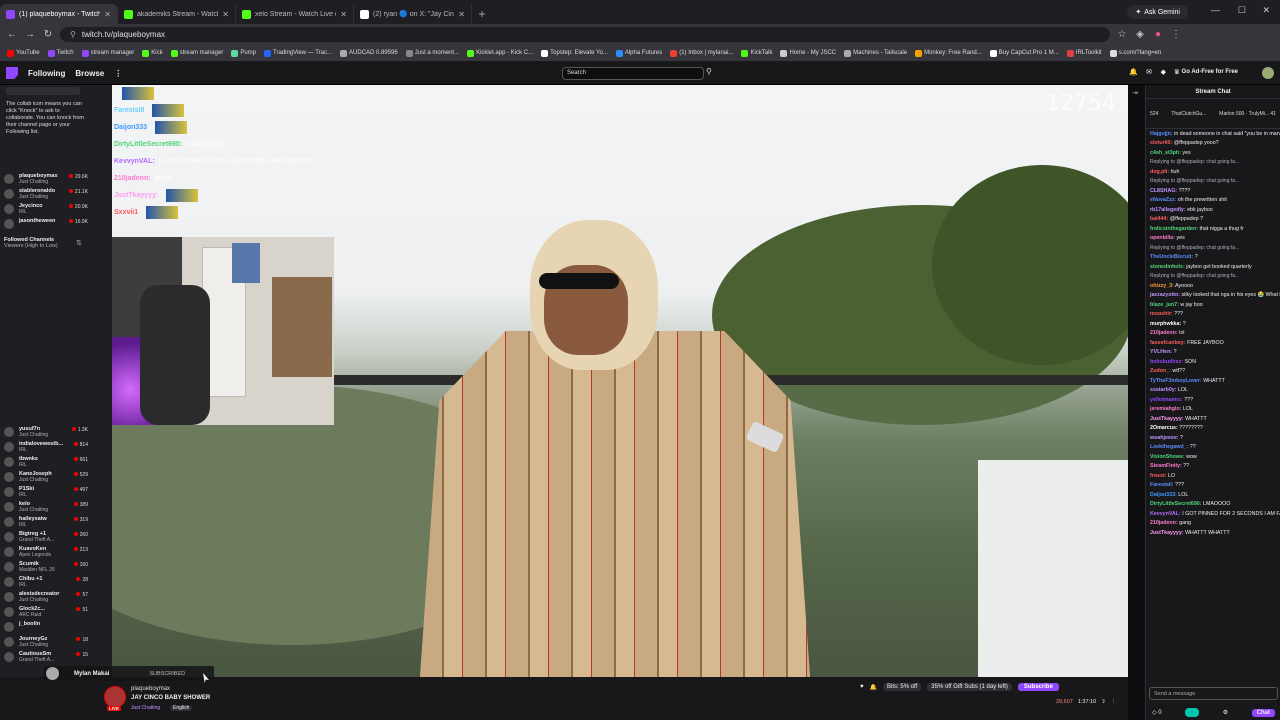 This screenshot has height=720, width=1280. Describe the element at coordinates (1213, 419) in the screenshot. I see `chat-message: JustTkayyyy: WHATTT` at that location.